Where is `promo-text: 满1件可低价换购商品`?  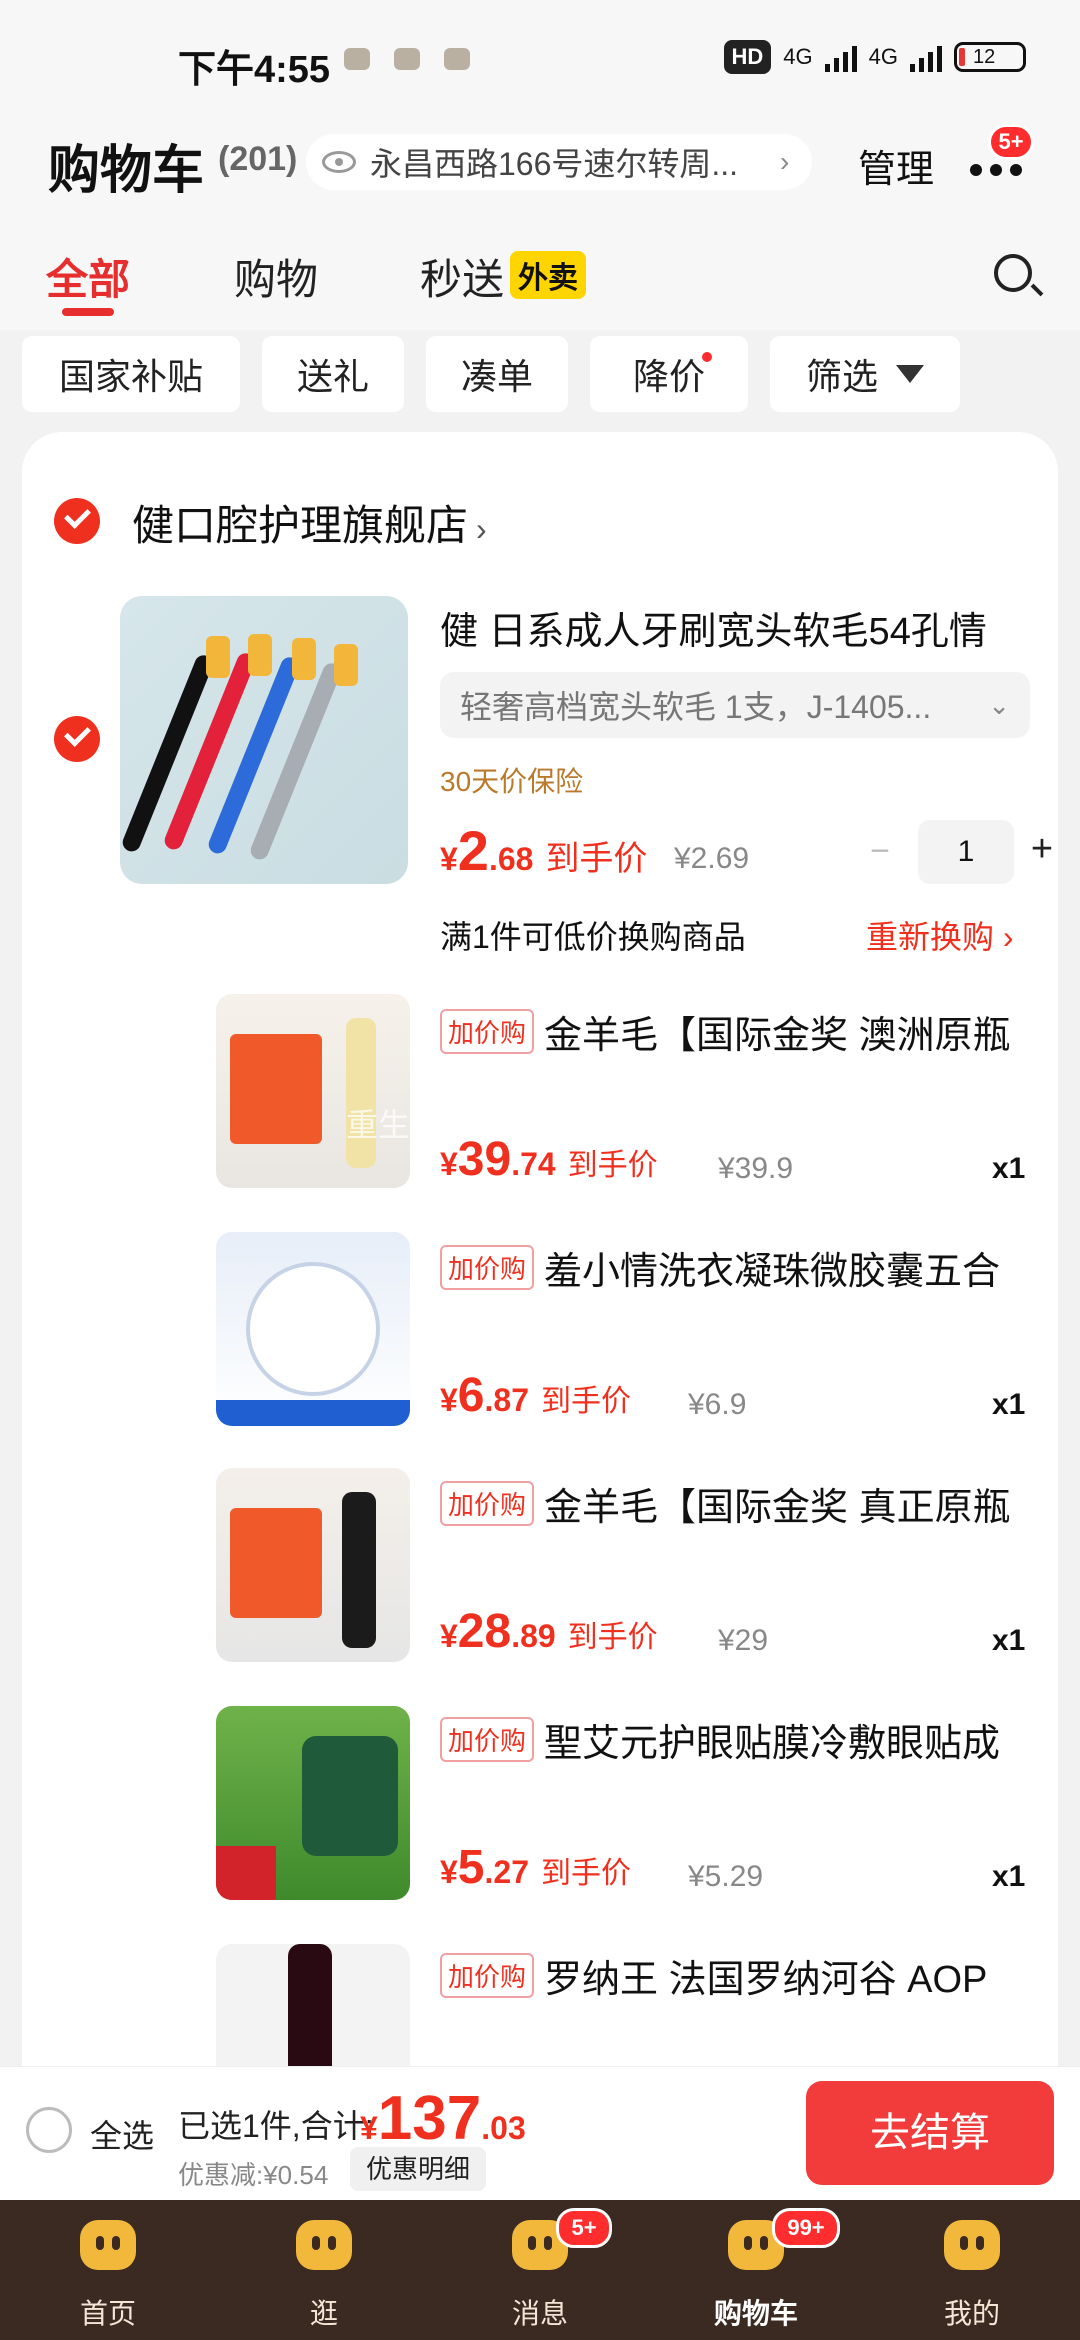
promo-text: 满1件可低价换购商品 is located at coordinates (593, 937).